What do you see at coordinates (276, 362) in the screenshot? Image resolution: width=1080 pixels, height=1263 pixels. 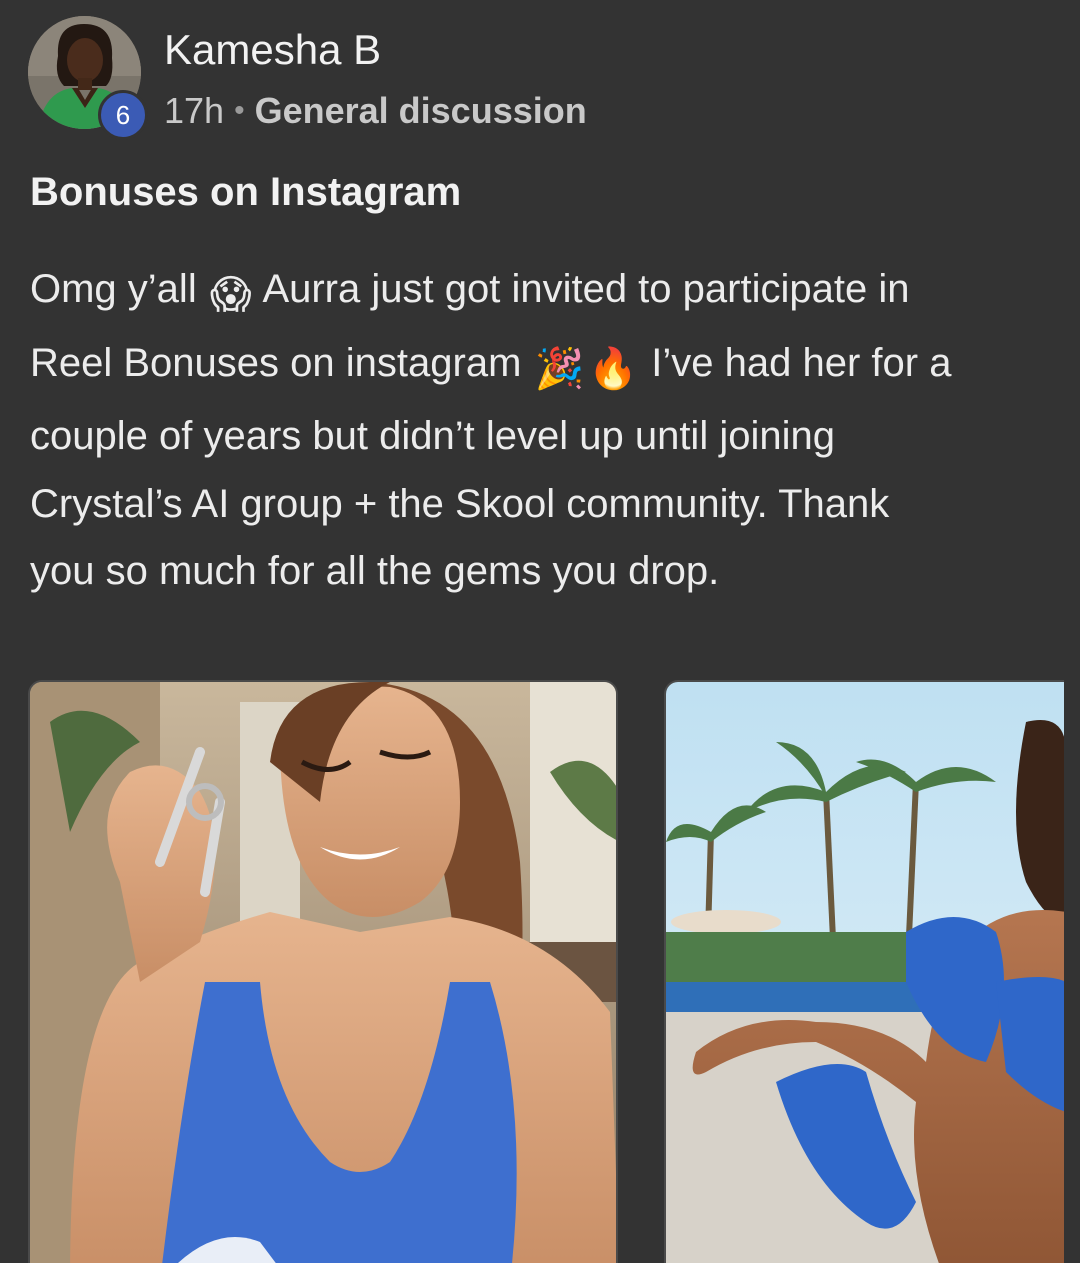 I see `body-text: Reel Bonuses on instagram` at bounding box center [276, 362].